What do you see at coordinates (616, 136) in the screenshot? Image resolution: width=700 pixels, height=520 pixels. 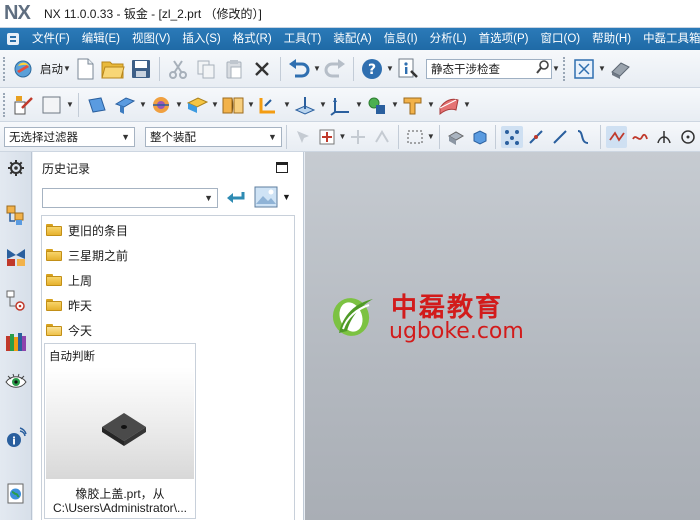 I see `snap-control-point-icon` at bounding box center [616, 136].